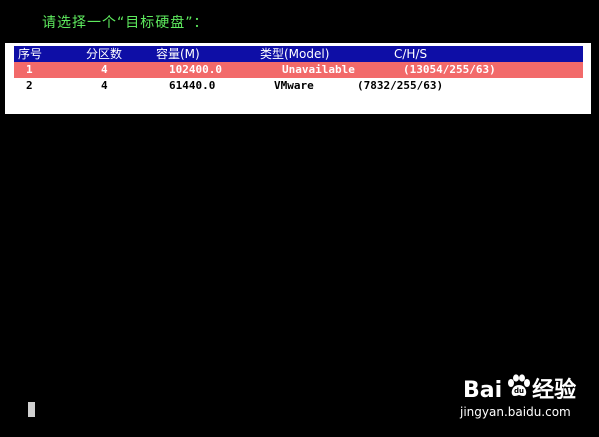 This screenshot has width=599, height=437. What do you see at coordinates (178, 54) in the screenshot?
I see `header-capacity: 容量(M)` at bounding box center [178, 54].